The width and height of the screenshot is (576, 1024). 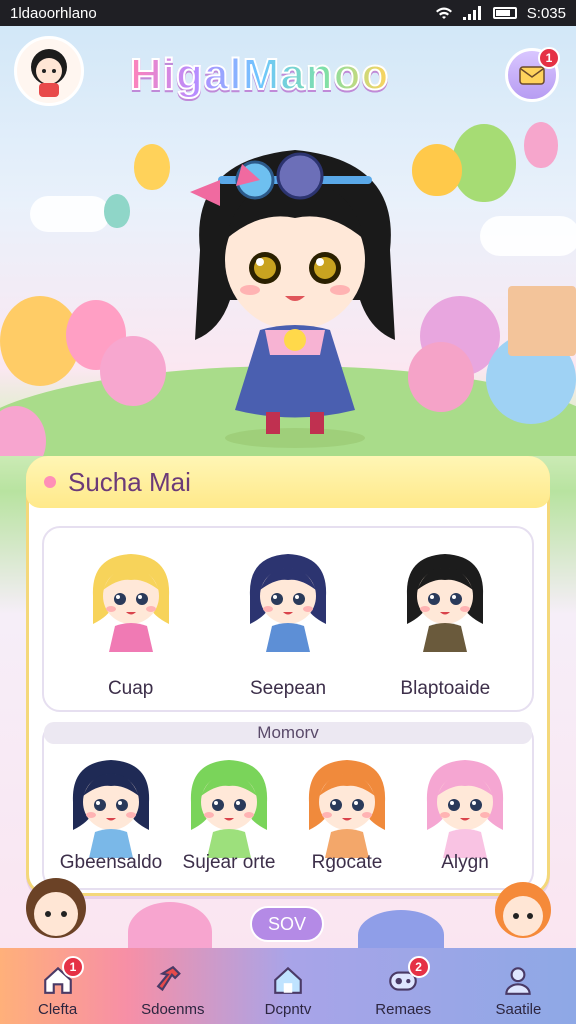 I want to click on avatar-face-icon, so click(x=49, y=73).